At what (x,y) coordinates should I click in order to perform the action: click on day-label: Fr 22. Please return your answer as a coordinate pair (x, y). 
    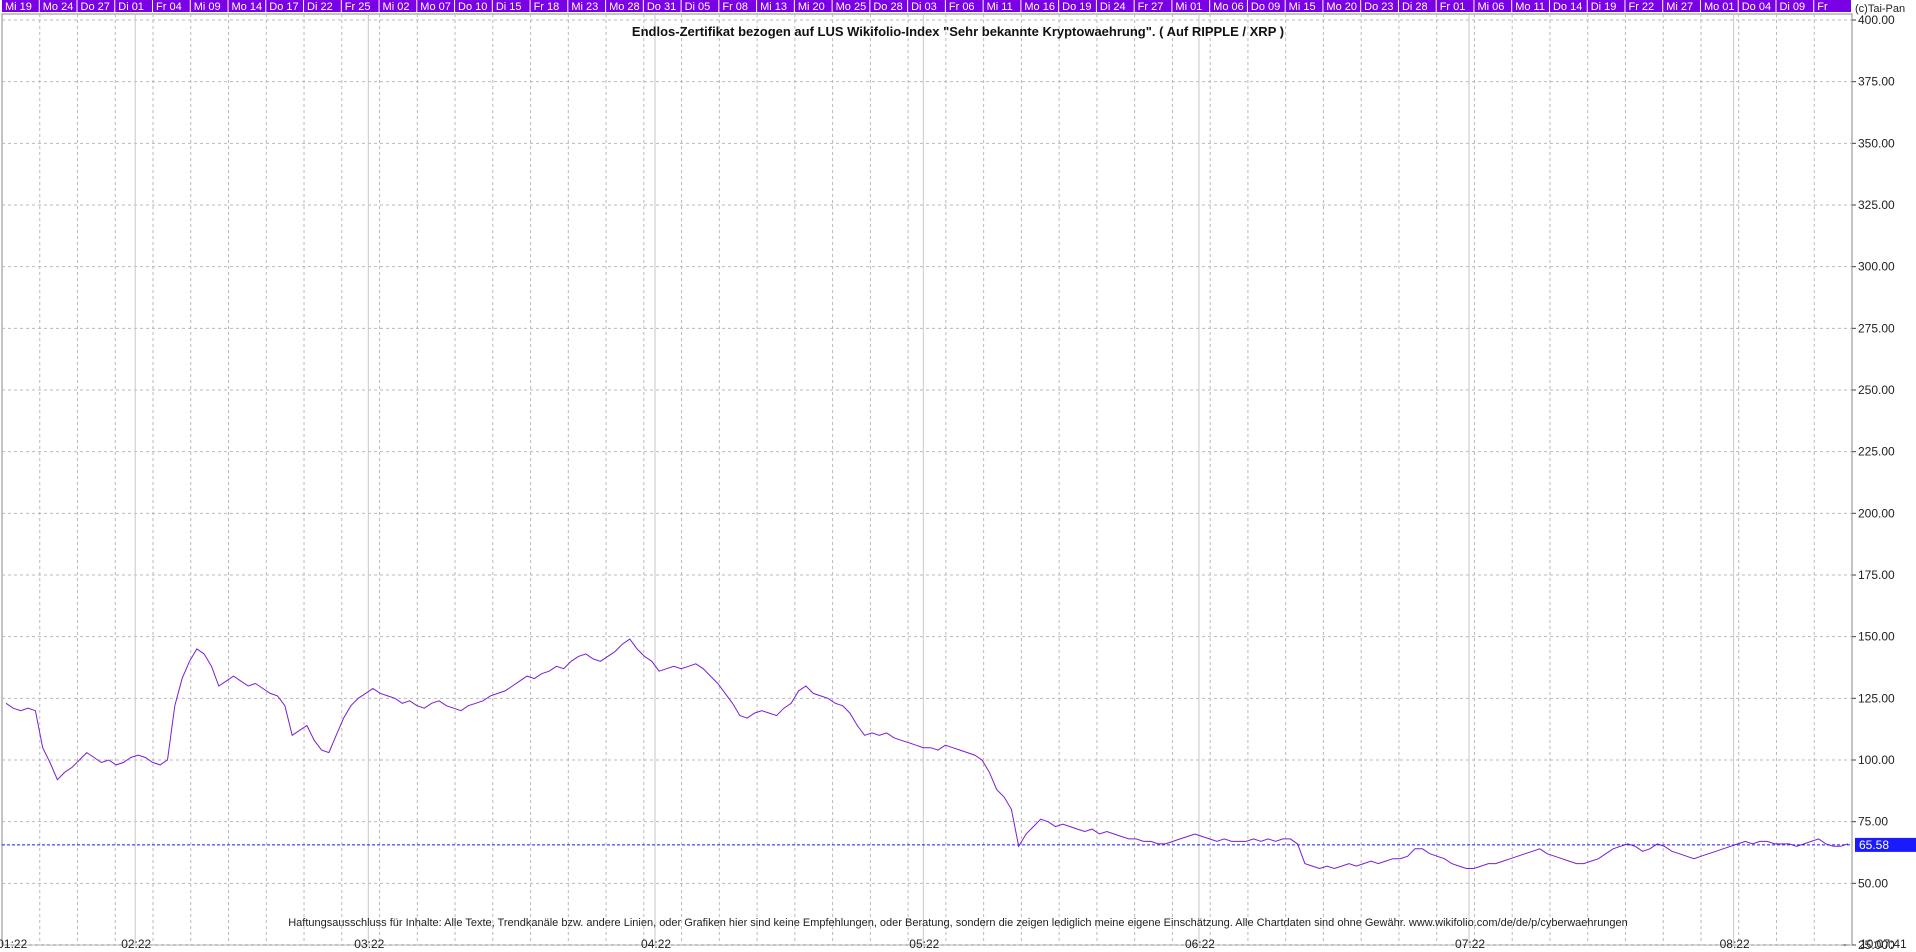
    Looking at the image, I should click on (1641, 7).